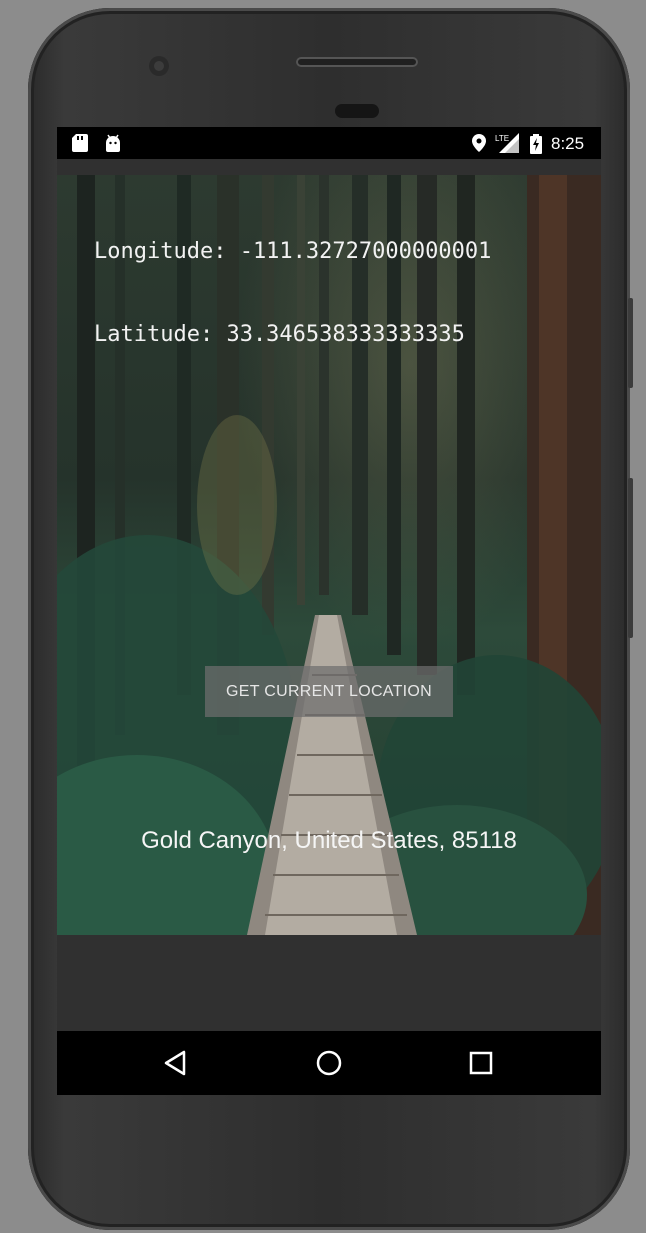 Image resolution: width=646 pixels, height=1233 pixels. What do you see at coordinates (479, 143) in the screenshot?
I see `location-icon` at bounding box center [479, 143].